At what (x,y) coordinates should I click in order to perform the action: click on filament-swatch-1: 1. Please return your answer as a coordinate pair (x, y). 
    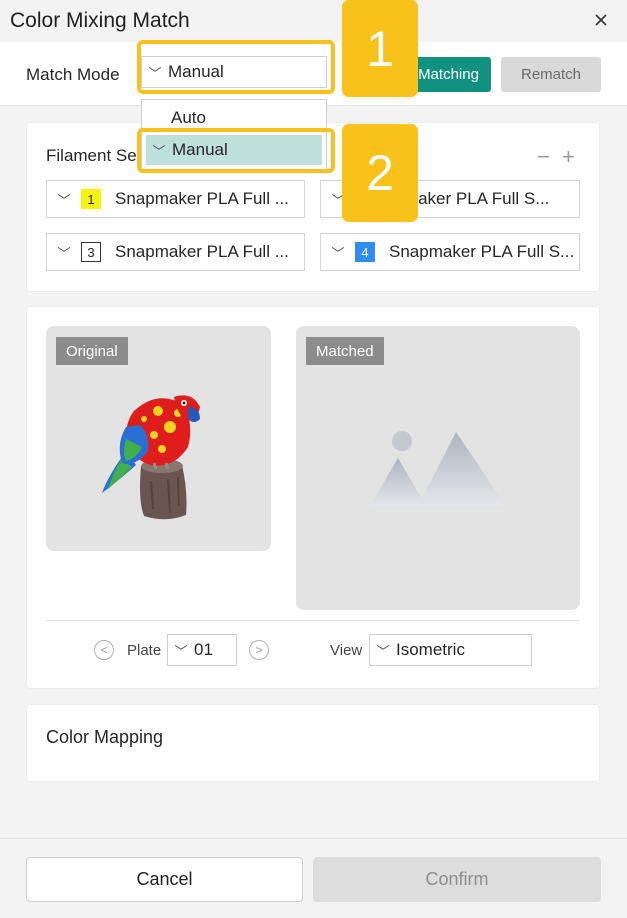
    Looking at the image, I should click on (91, 199).